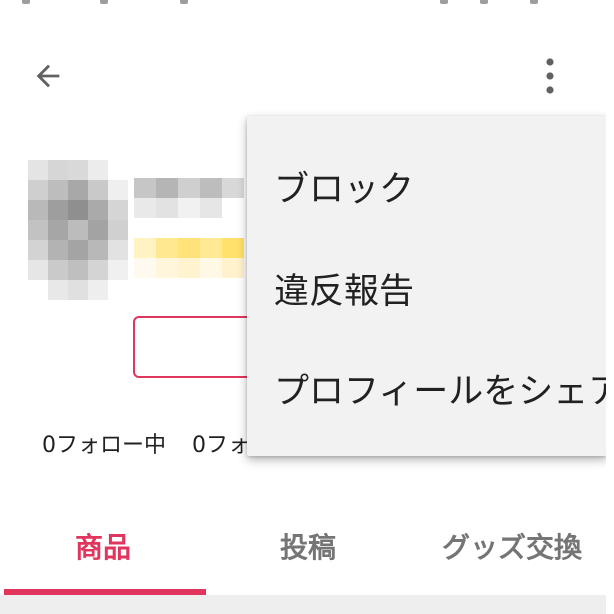 The height and width of the screenshot is (614, 614). I want to click on menu-item-share-profile: プロフィールをシェア, so click(430, 388).